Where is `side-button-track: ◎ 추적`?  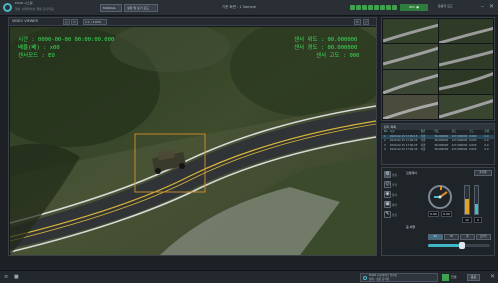
side-button-track: ◎ 추적 is located at coordinates (392, 184).